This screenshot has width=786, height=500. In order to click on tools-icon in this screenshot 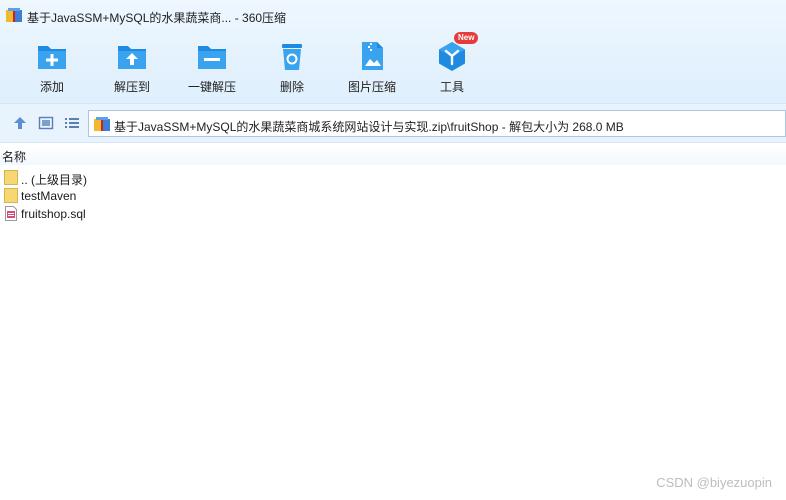, I will do `click(452, 56)`.